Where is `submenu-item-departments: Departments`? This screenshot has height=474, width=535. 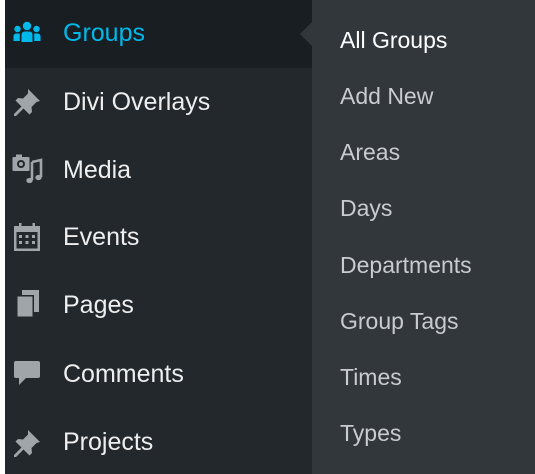 submenu-item-departments: Departments is located at coordinates (406, 265).